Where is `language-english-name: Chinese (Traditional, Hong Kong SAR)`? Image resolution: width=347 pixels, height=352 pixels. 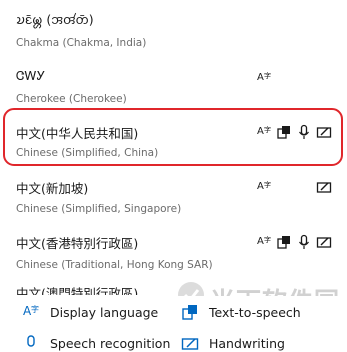 language-english-name: Chinese (Traditional, Hong Kong SAR) is located at coordinates (114, 265).